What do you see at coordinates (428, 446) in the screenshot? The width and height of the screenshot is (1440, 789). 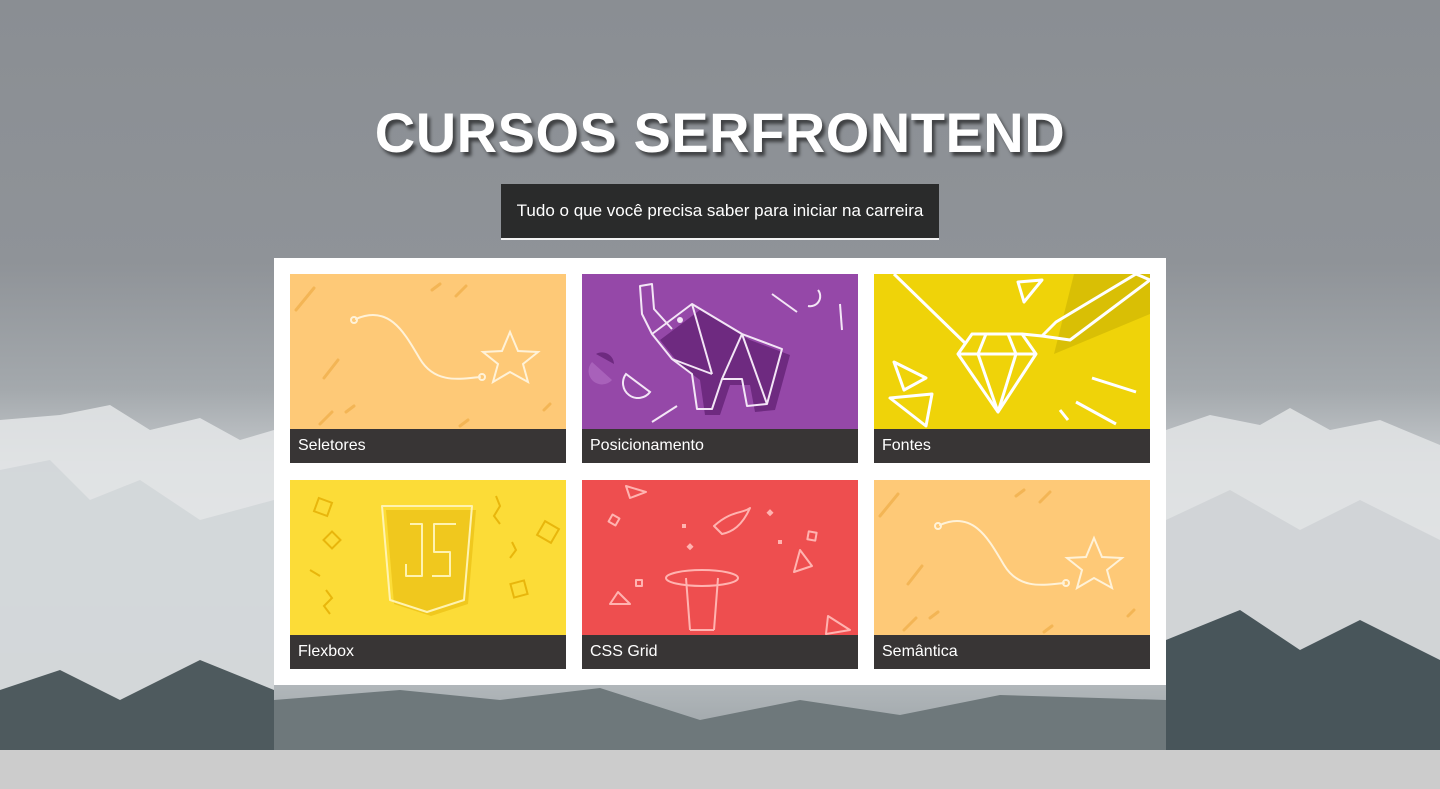 I see `course-title: Seletores` at bounding box center [428, 446].